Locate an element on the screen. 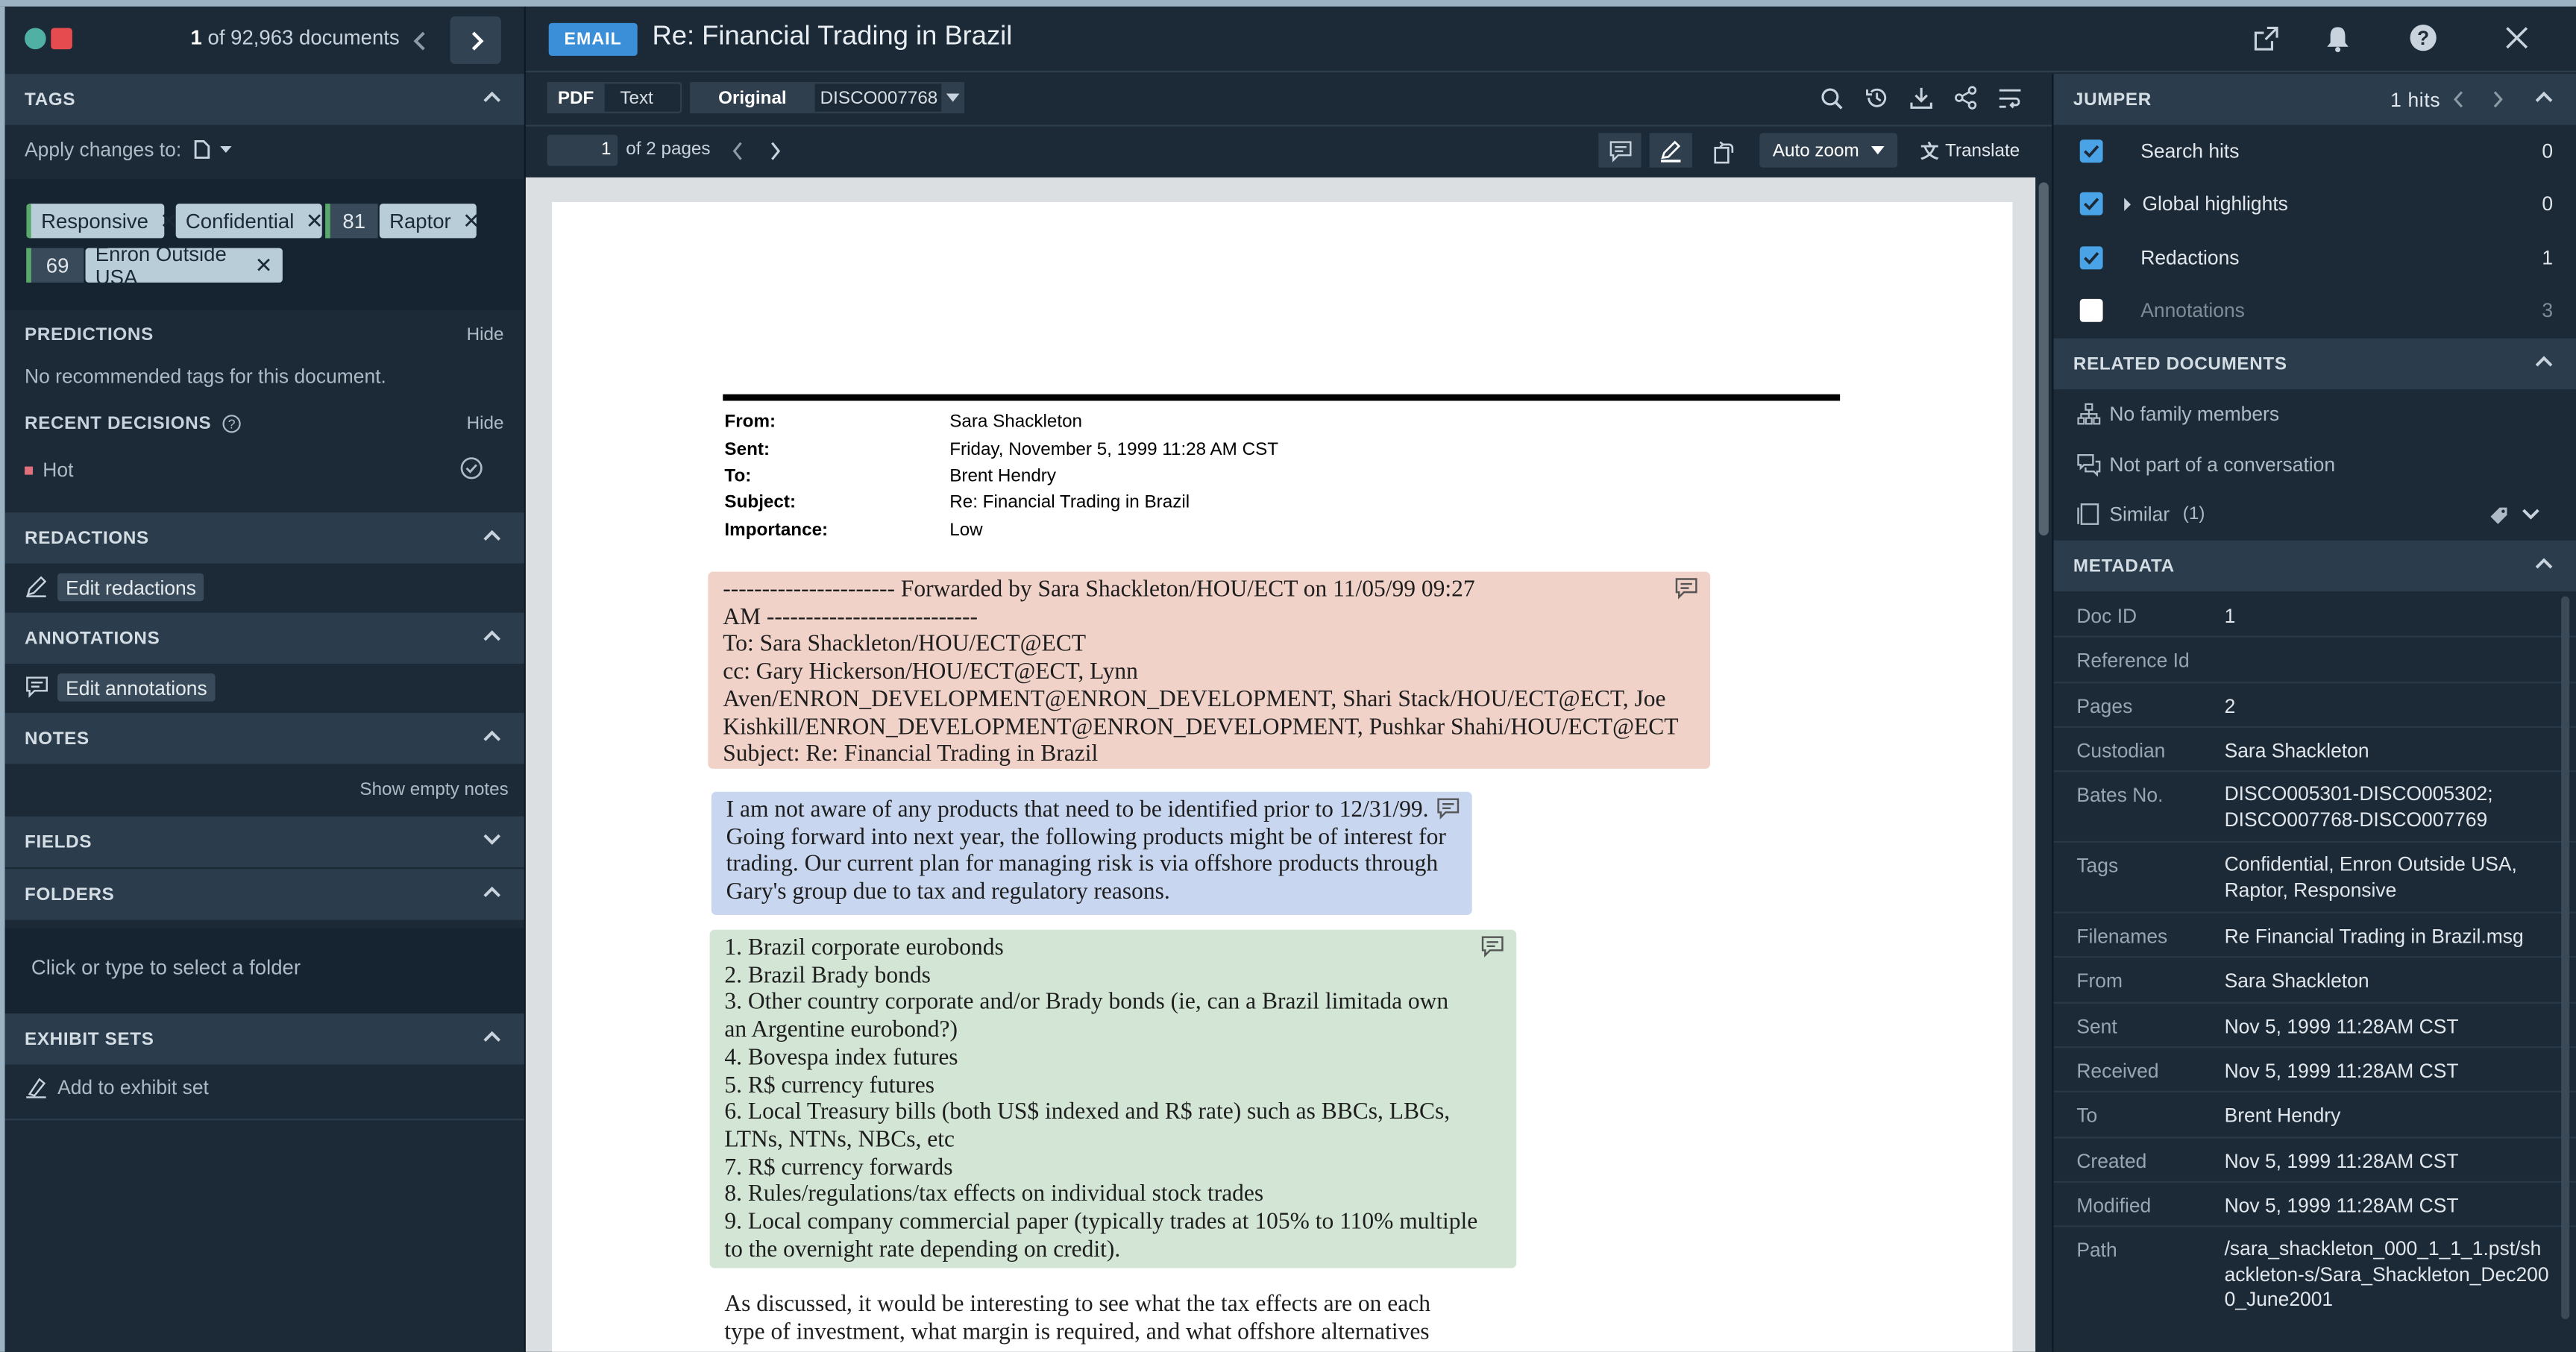 The width and height of the screenshot is (2576, 1352). help-icon: ? is located at coordinates (2423, 38).